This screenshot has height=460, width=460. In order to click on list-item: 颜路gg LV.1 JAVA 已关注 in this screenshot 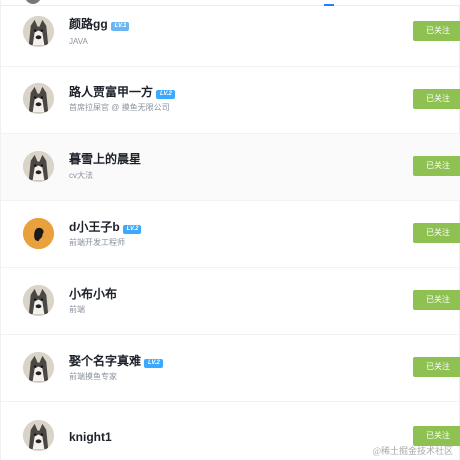, I will do `click(230, 33)`.